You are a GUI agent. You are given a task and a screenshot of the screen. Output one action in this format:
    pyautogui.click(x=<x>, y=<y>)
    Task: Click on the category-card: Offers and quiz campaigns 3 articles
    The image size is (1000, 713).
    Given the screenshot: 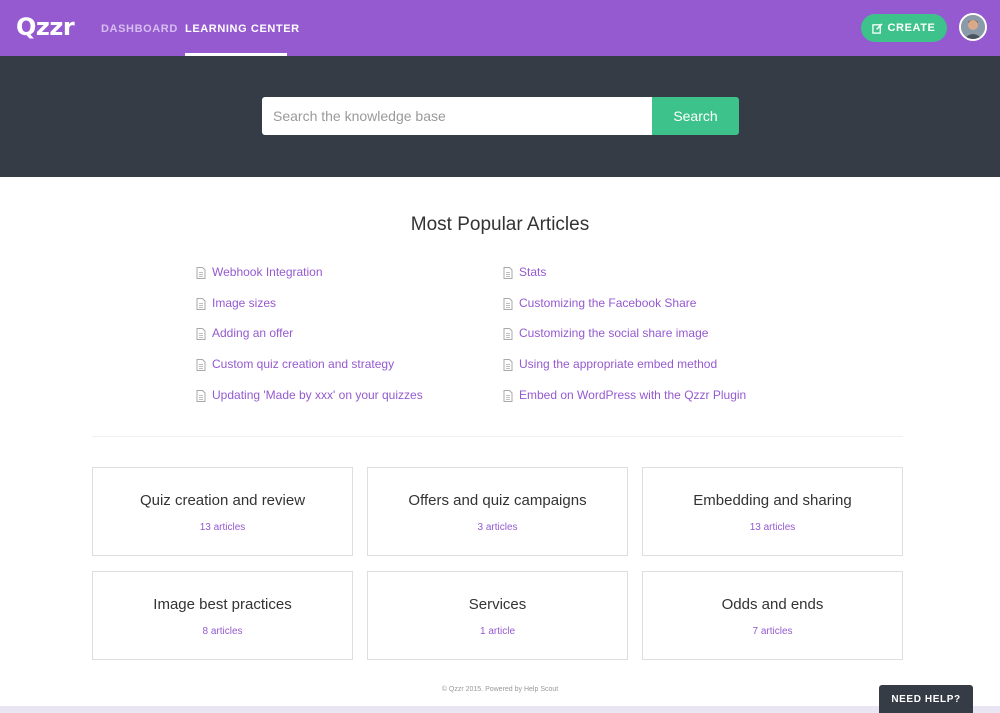 What is the action you would take?
    pyautogui.click(x=497, y=511)
    